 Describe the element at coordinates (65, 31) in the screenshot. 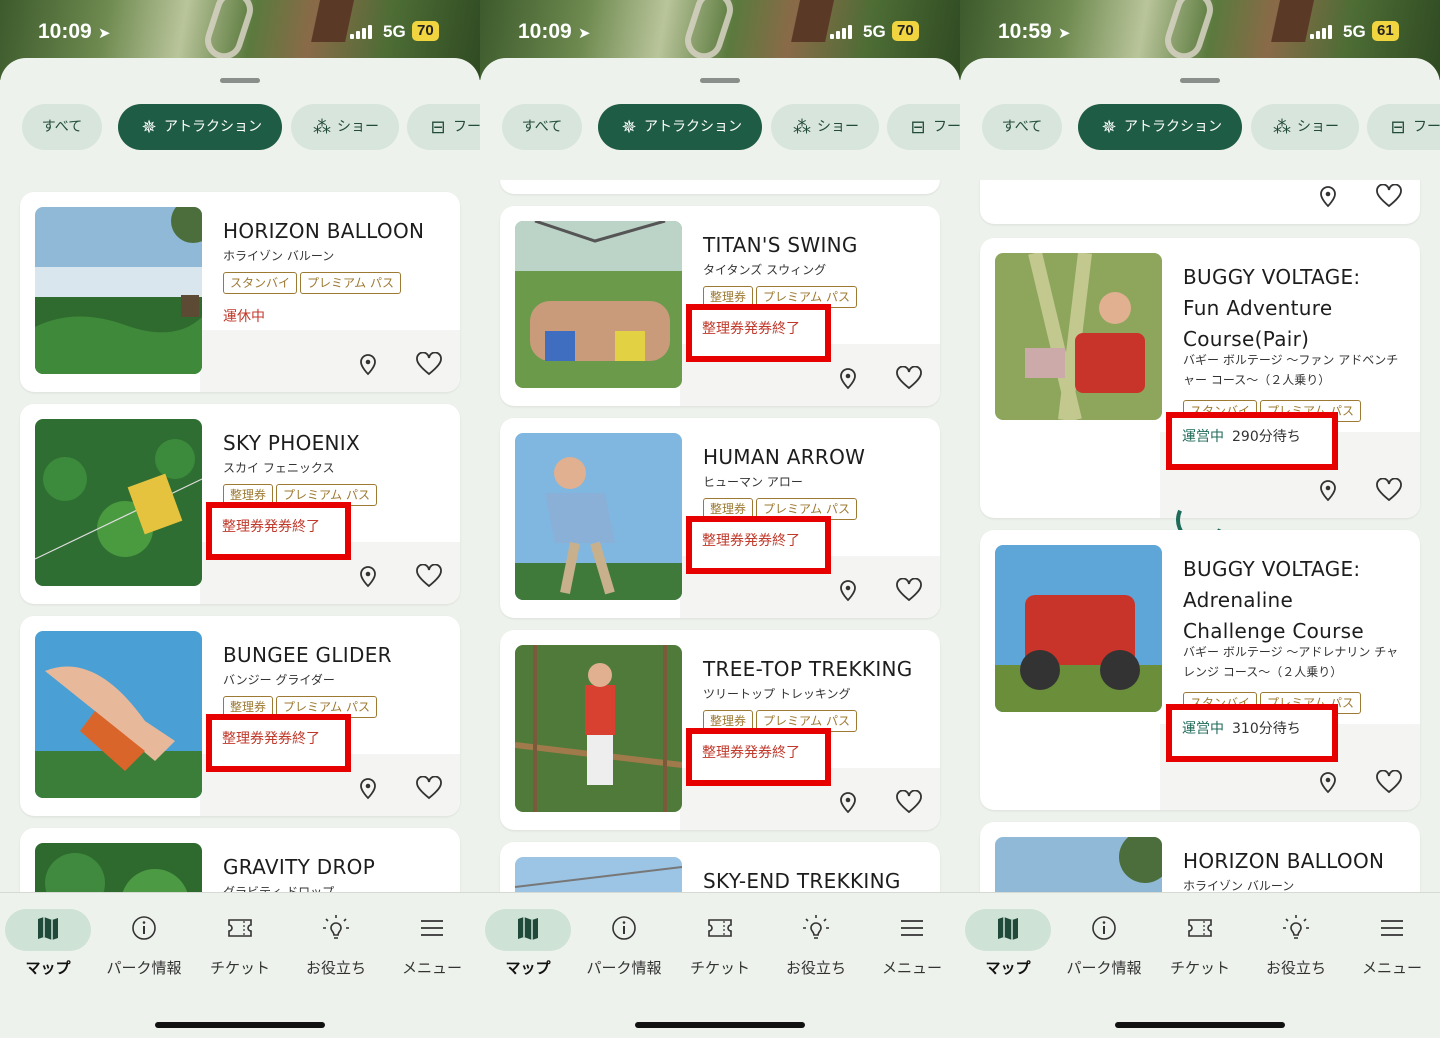

I see `clock: 10:09` at that location.